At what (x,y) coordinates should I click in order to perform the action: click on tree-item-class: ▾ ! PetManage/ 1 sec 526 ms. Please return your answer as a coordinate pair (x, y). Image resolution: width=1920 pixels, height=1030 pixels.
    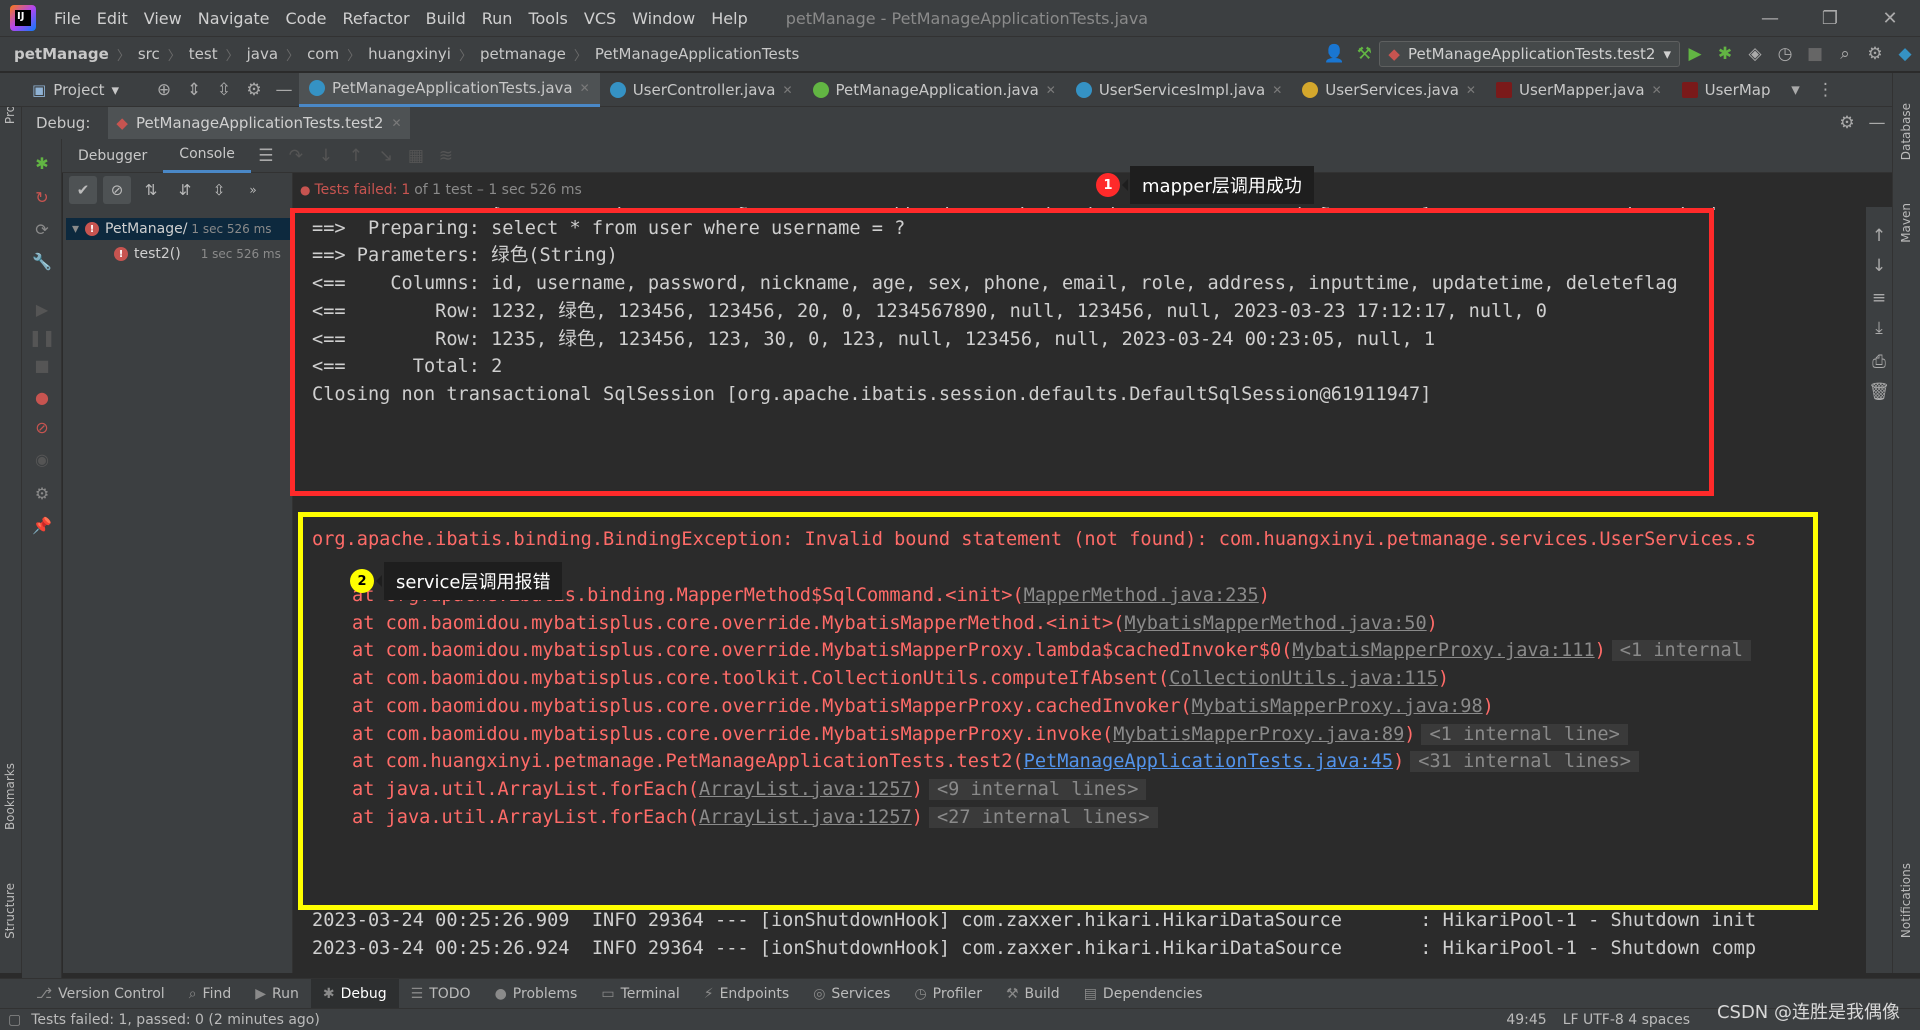
    Looking at the image, I should click on (179, 229).